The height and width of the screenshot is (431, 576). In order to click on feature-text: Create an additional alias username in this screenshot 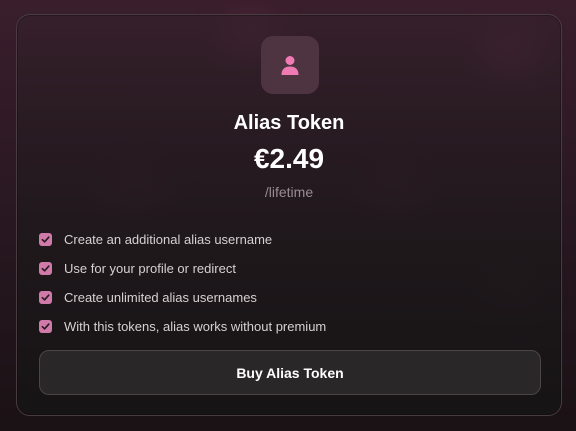, I will do `click(168, 239)`.